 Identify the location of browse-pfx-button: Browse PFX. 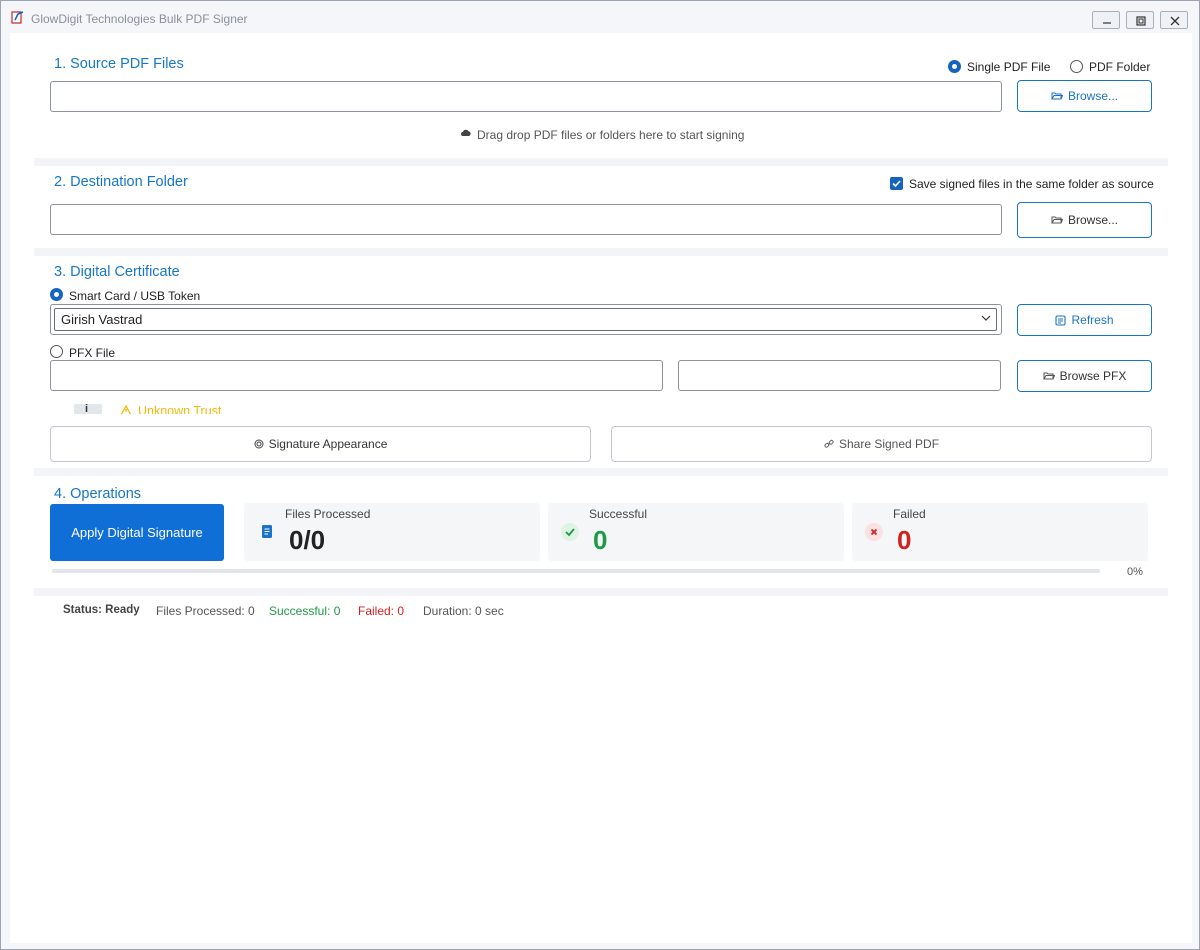
(1084, 376).